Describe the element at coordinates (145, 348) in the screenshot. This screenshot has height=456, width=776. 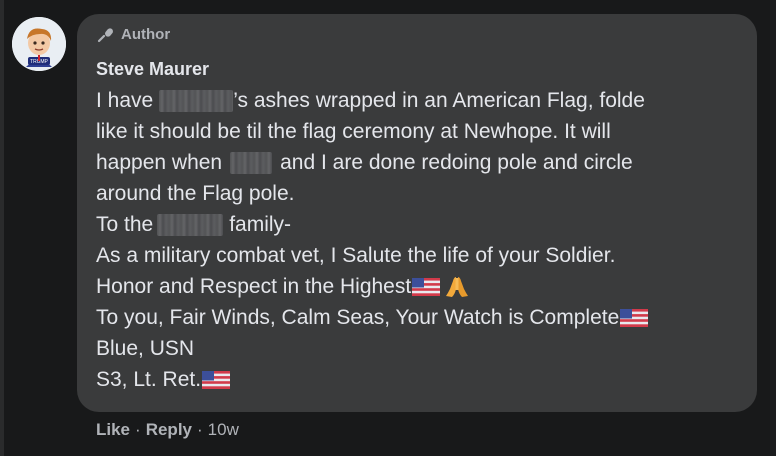
I see `comment-text-segment: Blue, USN` at that location.